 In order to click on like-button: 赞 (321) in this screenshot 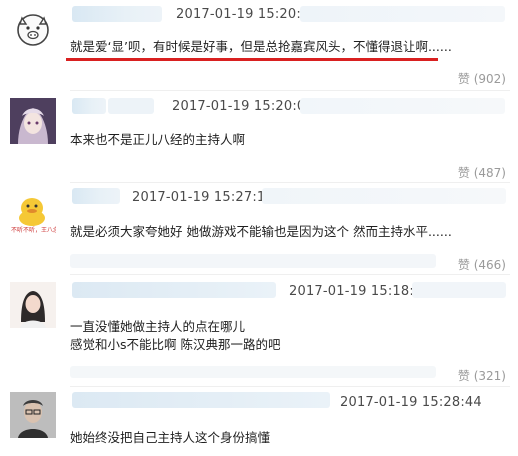, I will do `click(482, 375)`.